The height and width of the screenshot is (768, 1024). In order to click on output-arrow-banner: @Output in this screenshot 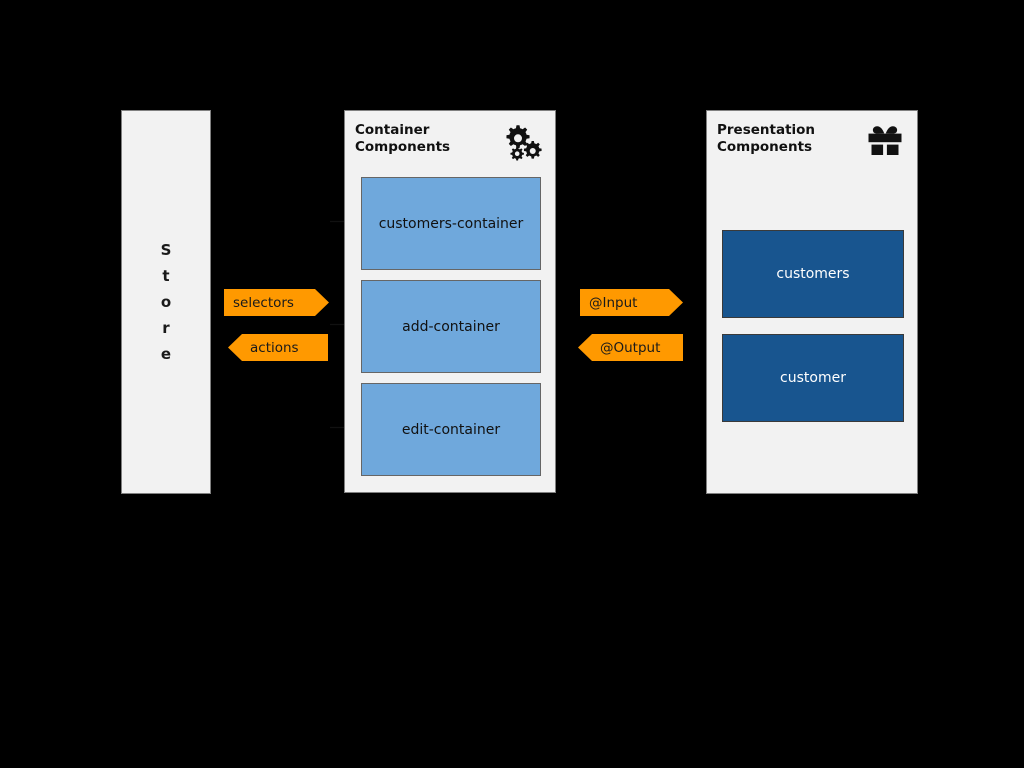, I will do `click(630, 347)`.